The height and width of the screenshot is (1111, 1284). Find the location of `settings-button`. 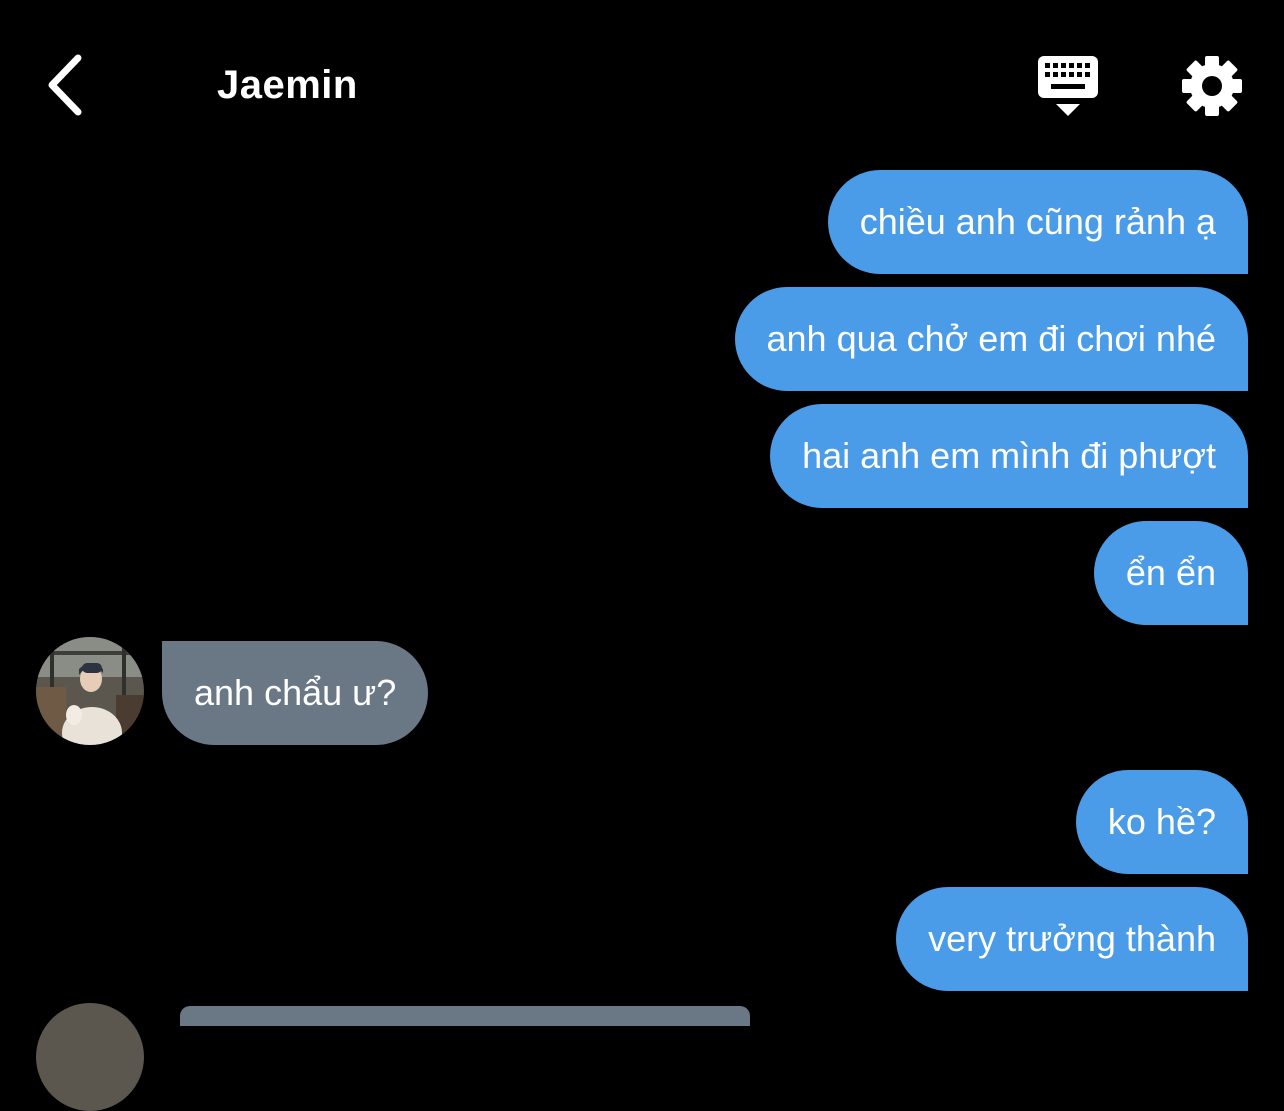

settings-button is located at coordinates (1212, 86).